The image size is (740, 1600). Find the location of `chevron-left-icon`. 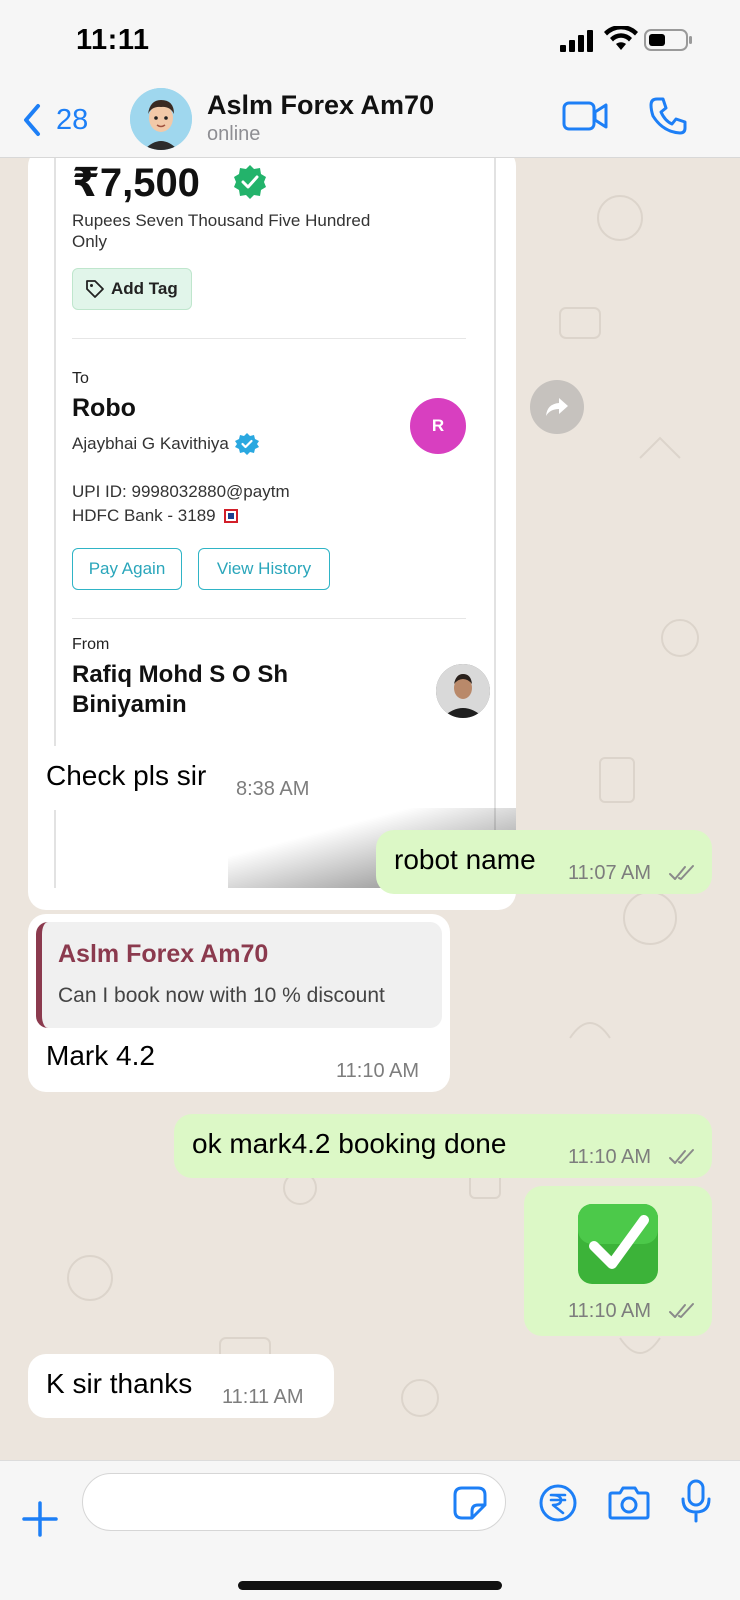

chevron-left-icon is located at coordinates (32, 120).